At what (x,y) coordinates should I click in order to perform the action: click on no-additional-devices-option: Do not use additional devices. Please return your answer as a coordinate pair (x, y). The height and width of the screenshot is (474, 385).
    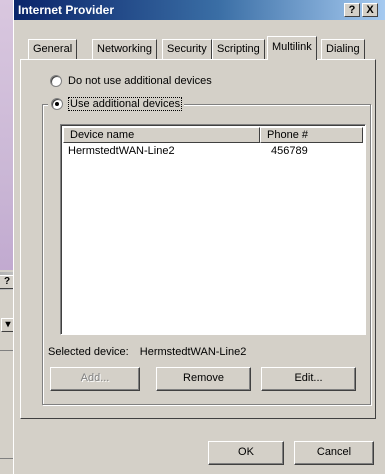
    Looking at the image, I should click on (131, 81).